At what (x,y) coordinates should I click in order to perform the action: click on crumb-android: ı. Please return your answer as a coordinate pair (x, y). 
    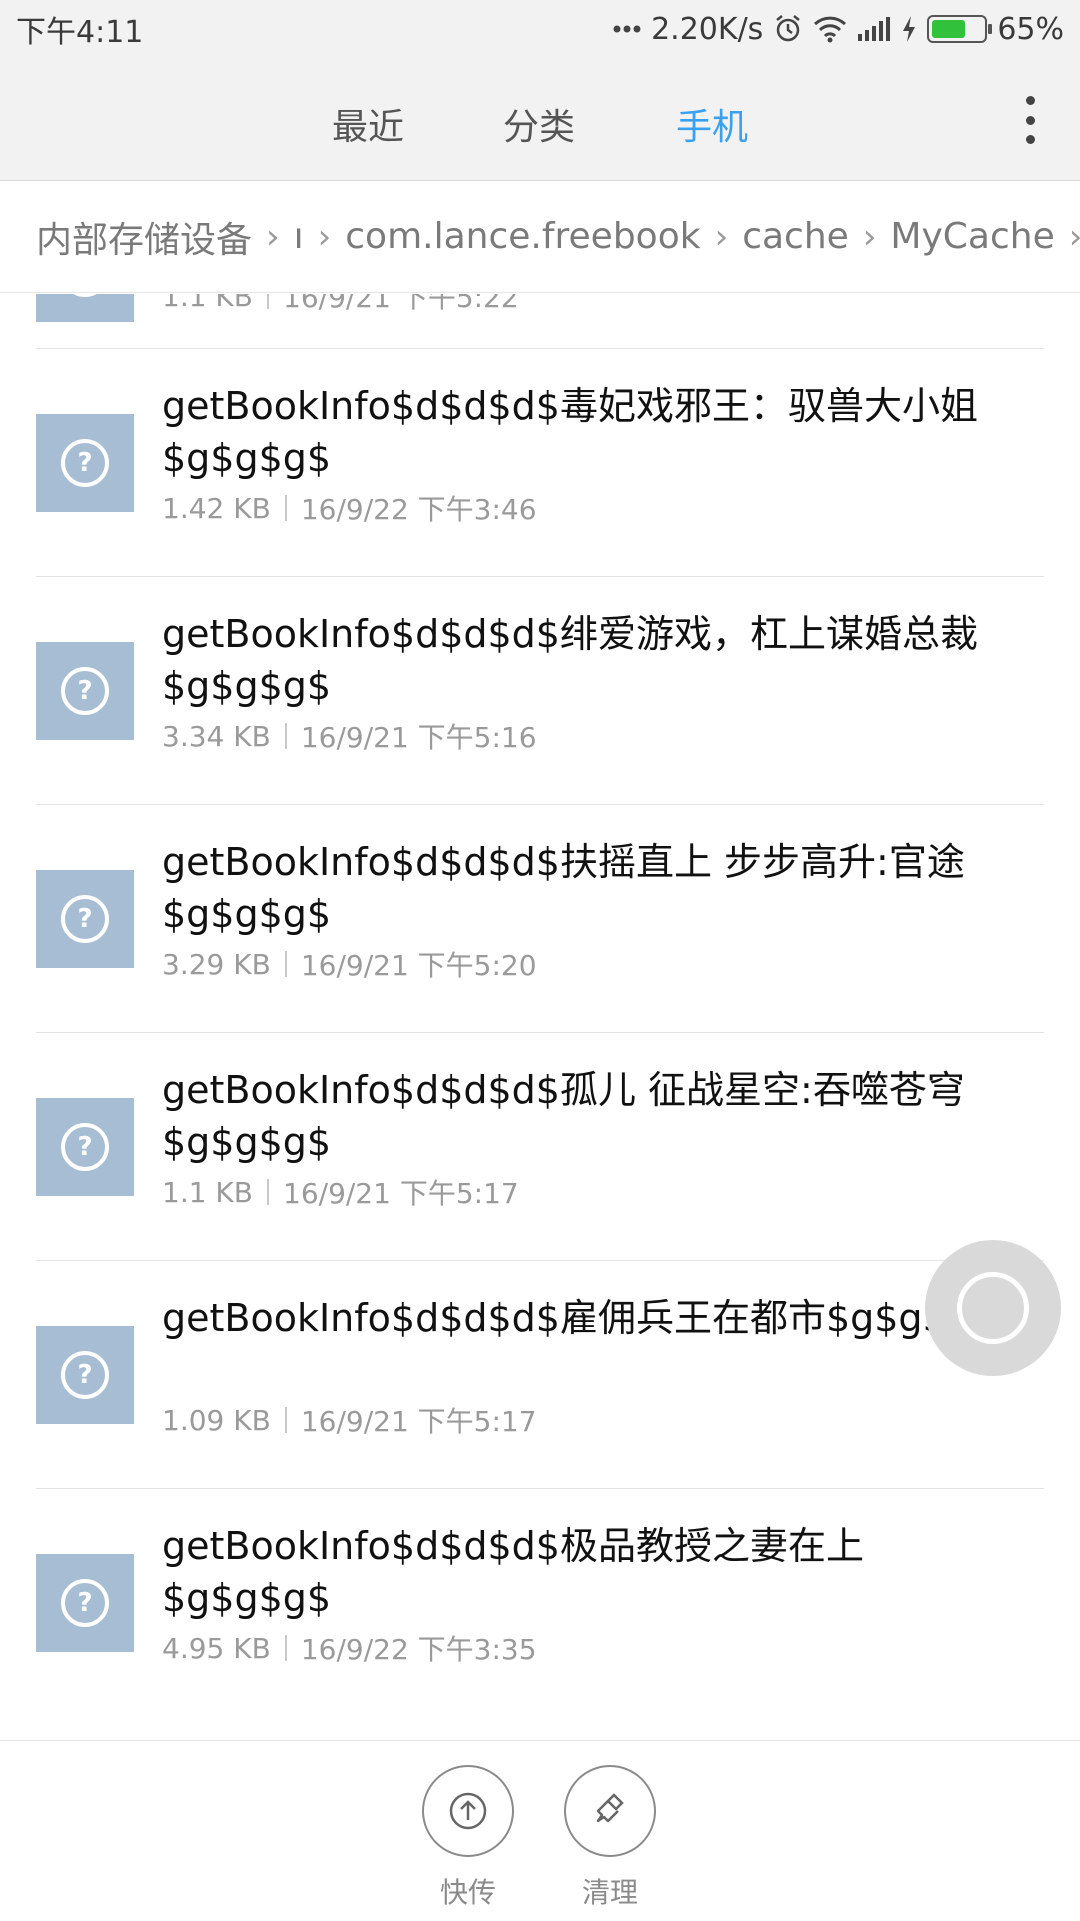
    Looking at the image, I should click on (299, 236).